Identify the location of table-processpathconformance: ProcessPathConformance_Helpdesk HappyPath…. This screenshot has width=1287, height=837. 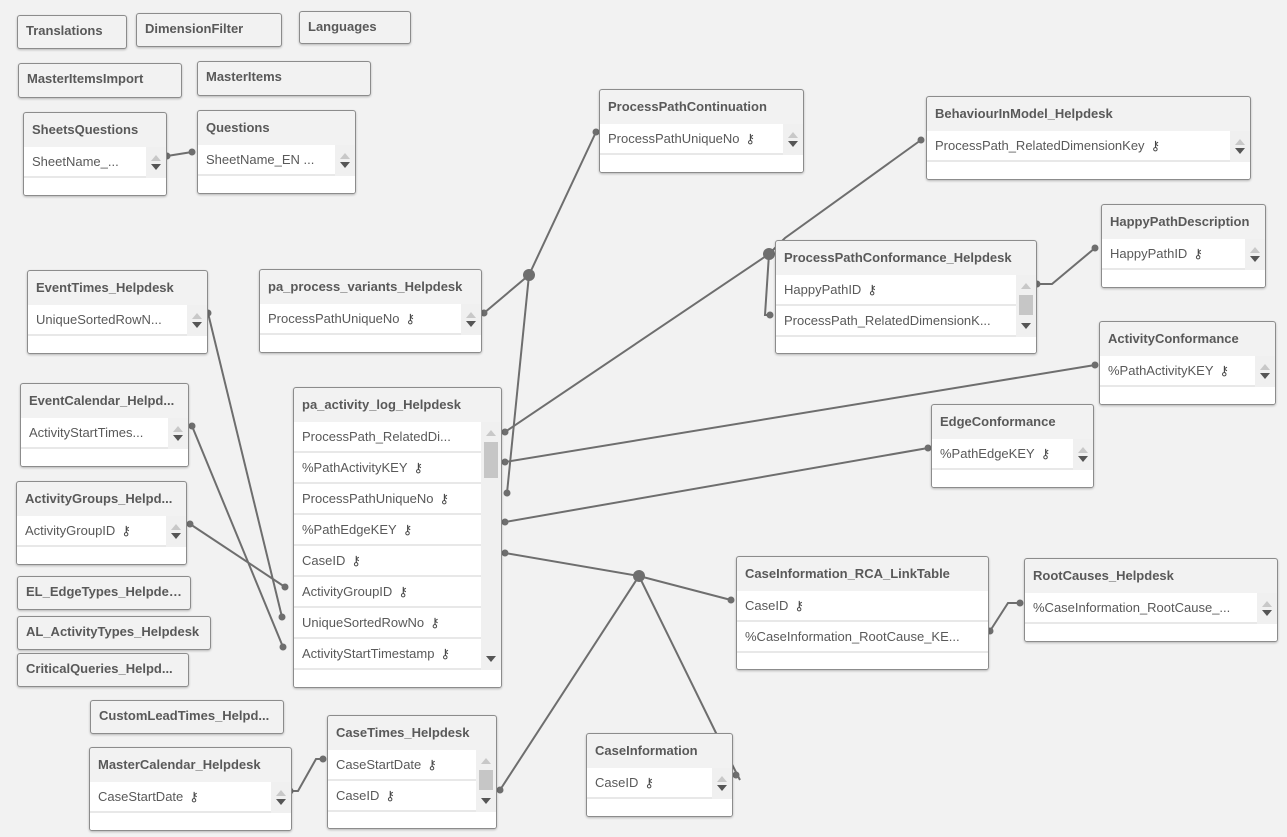
(906, 297).